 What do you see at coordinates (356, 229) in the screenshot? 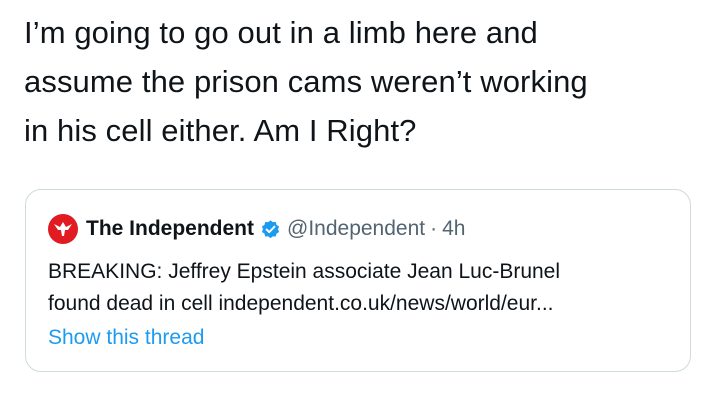
I see `author-handle: @Independent` at bounding box center [356, 229].